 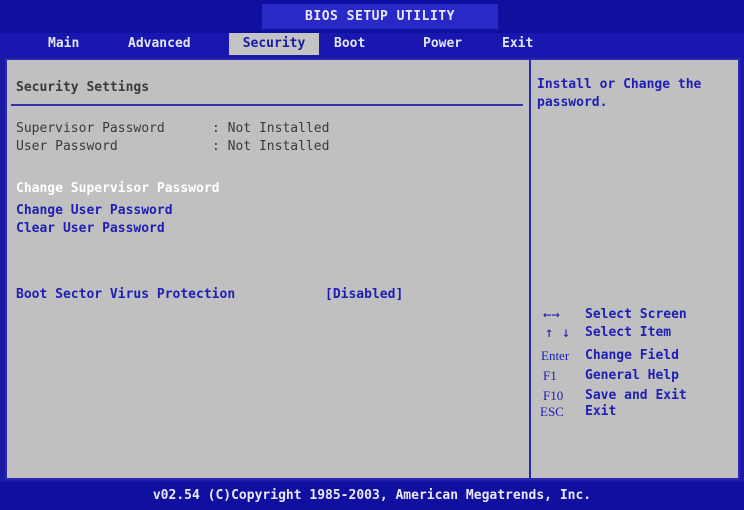 I want to click on up-down-arrows-icon: ↑ ↓, so click(x=558, y=333).